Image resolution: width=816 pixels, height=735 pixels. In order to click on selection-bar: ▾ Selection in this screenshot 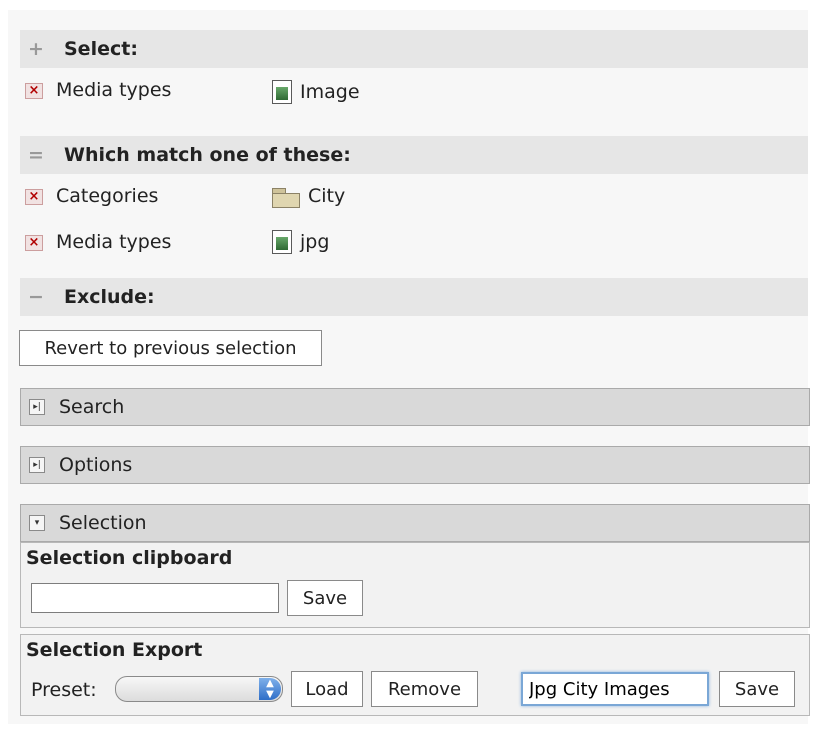, I will do `click(415, 523)`.